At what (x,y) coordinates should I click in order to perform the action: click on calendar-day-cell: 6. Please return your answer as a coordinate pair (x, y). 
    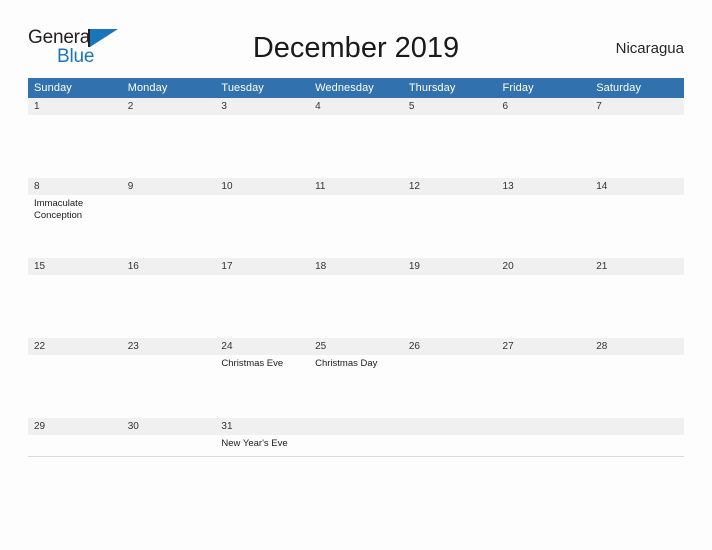
    Looking at the image, I should click on (543, 138).